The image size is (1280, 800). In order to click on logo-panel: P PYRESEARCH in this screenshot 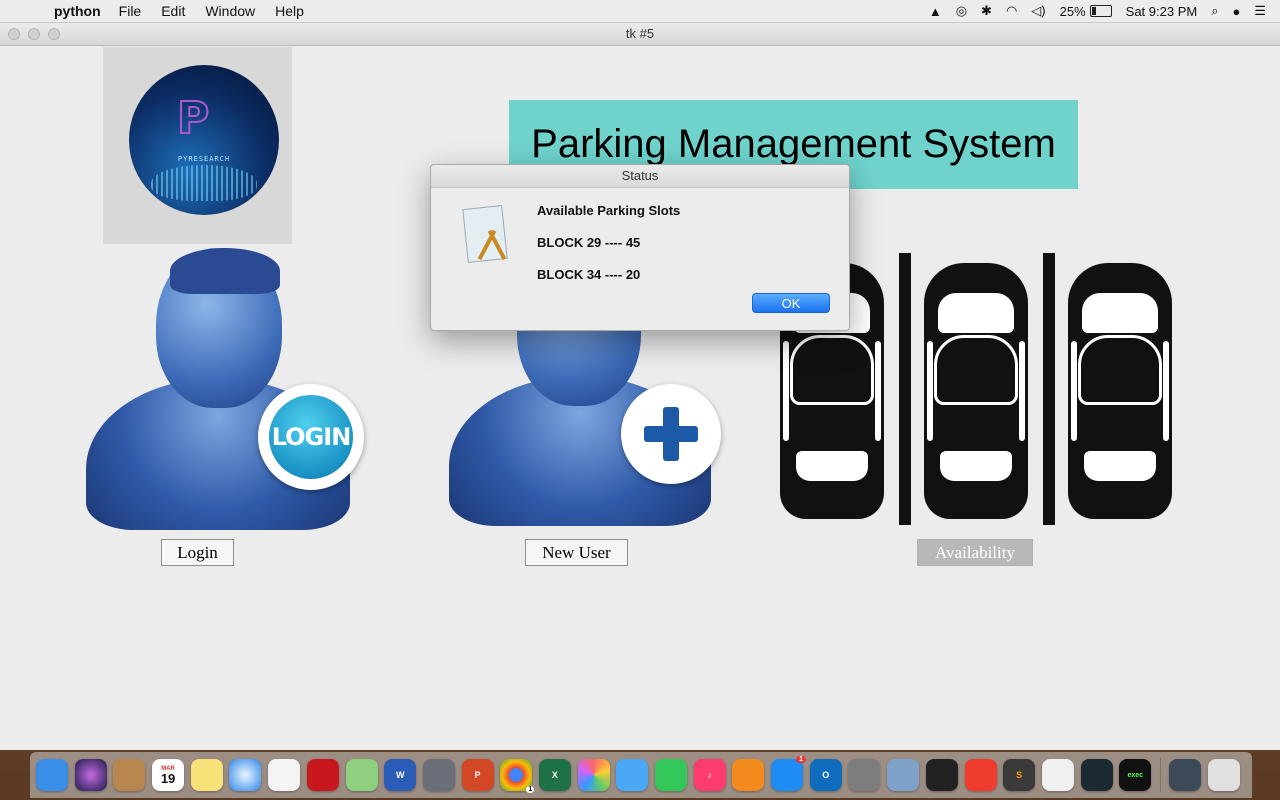, I will do `click(197, 145)`.